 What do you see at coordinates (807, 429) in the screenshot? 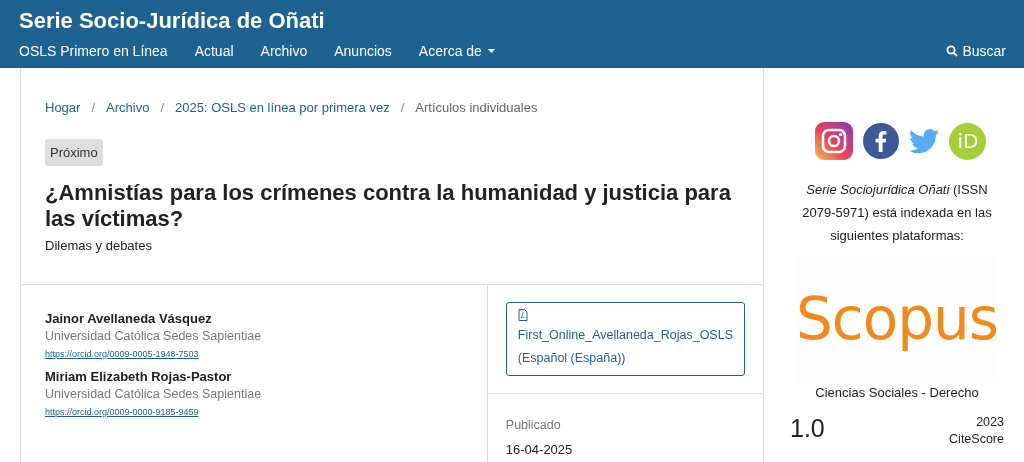
I see `citescore-value: 1.0` at bounding box center [807, 429].